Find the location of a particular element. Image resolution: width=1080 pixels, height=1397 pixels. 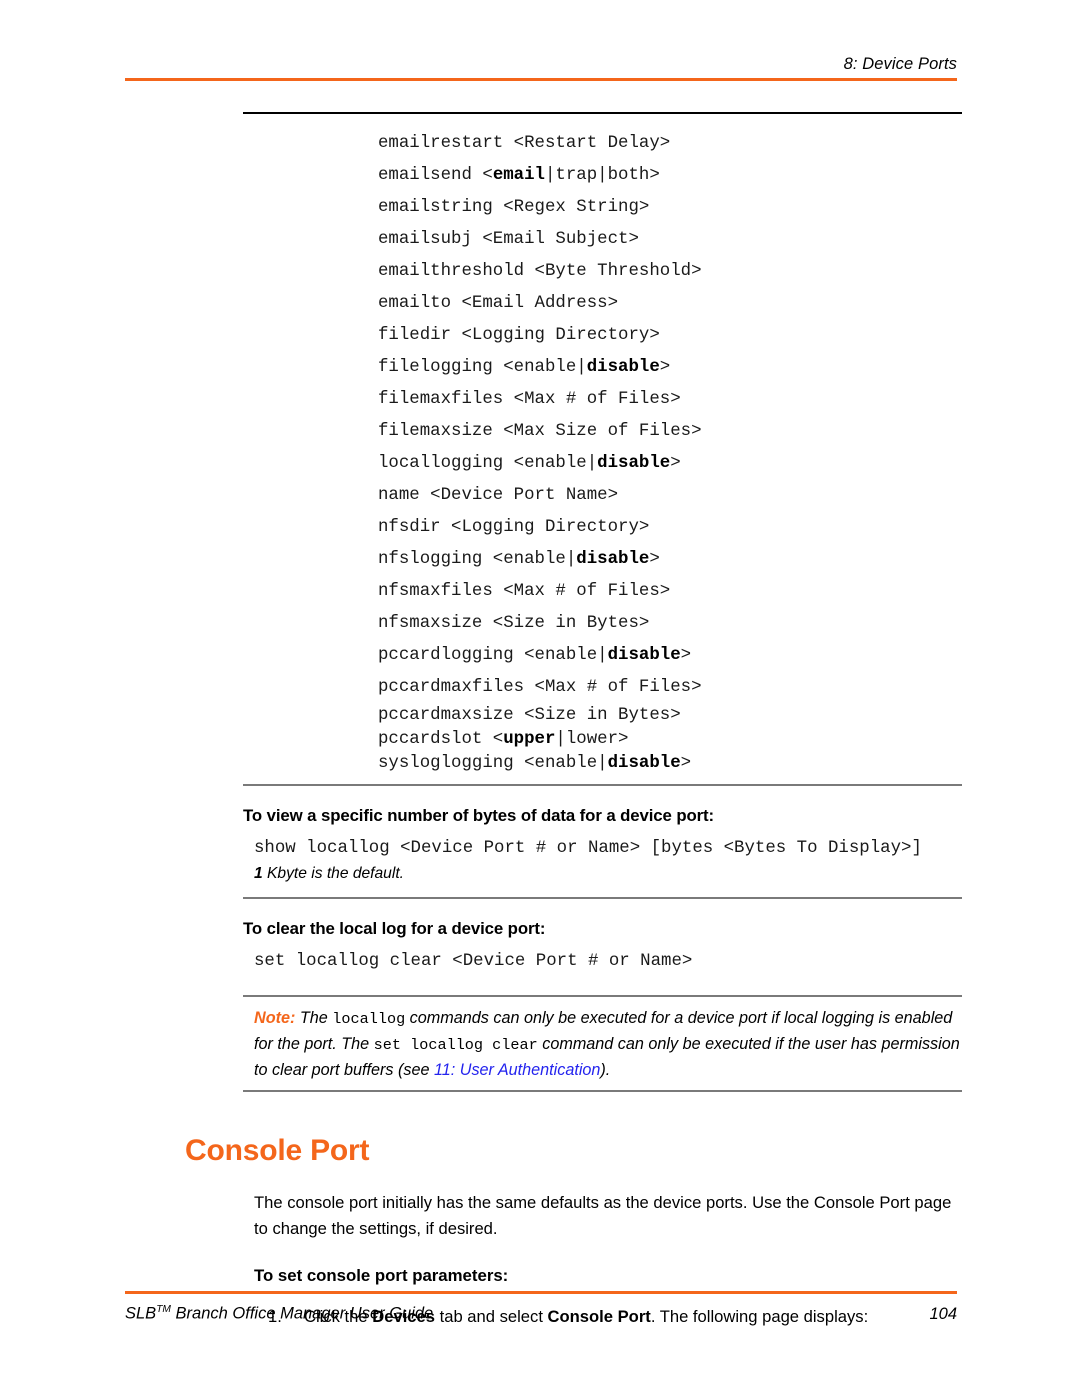

command-line: filelogging <enable|disable> is located at coordinates (602, 368).